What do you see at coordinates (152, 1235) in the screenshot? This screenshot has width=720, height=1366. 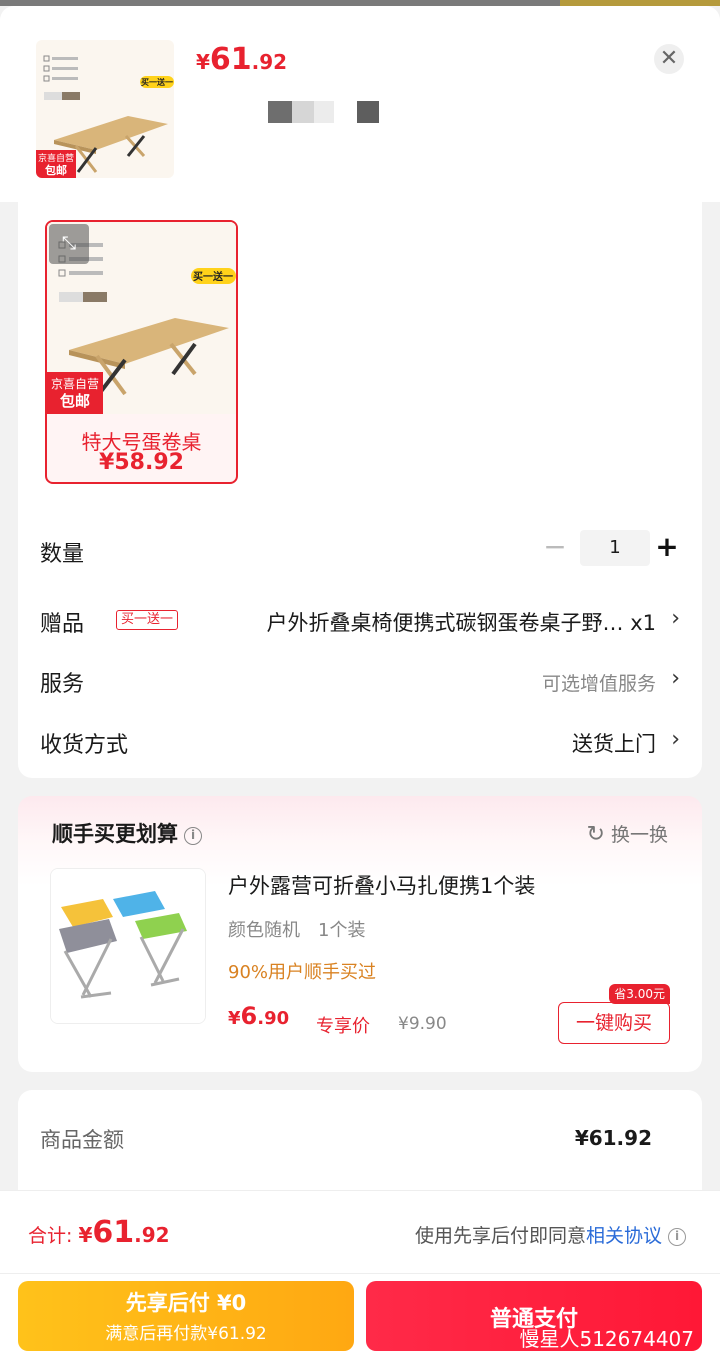 I see `total-decimal: .92` at bounding box center [152, 1235].